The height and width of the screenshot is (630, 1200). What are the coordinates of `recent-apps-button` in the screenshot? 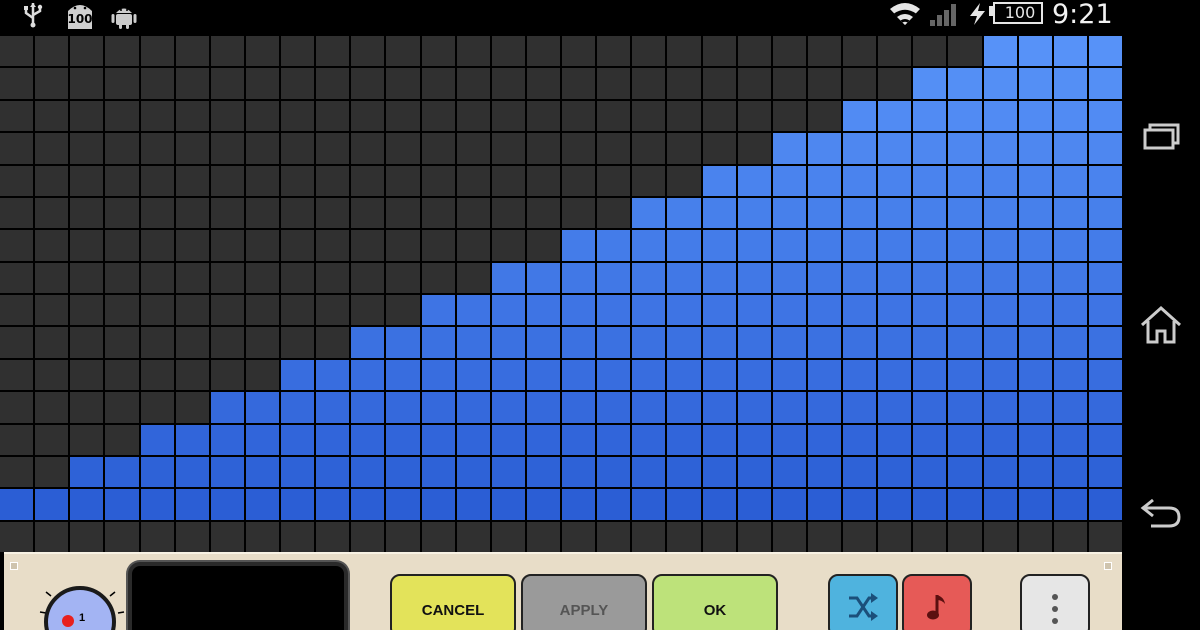 It's located at (1161, 139).